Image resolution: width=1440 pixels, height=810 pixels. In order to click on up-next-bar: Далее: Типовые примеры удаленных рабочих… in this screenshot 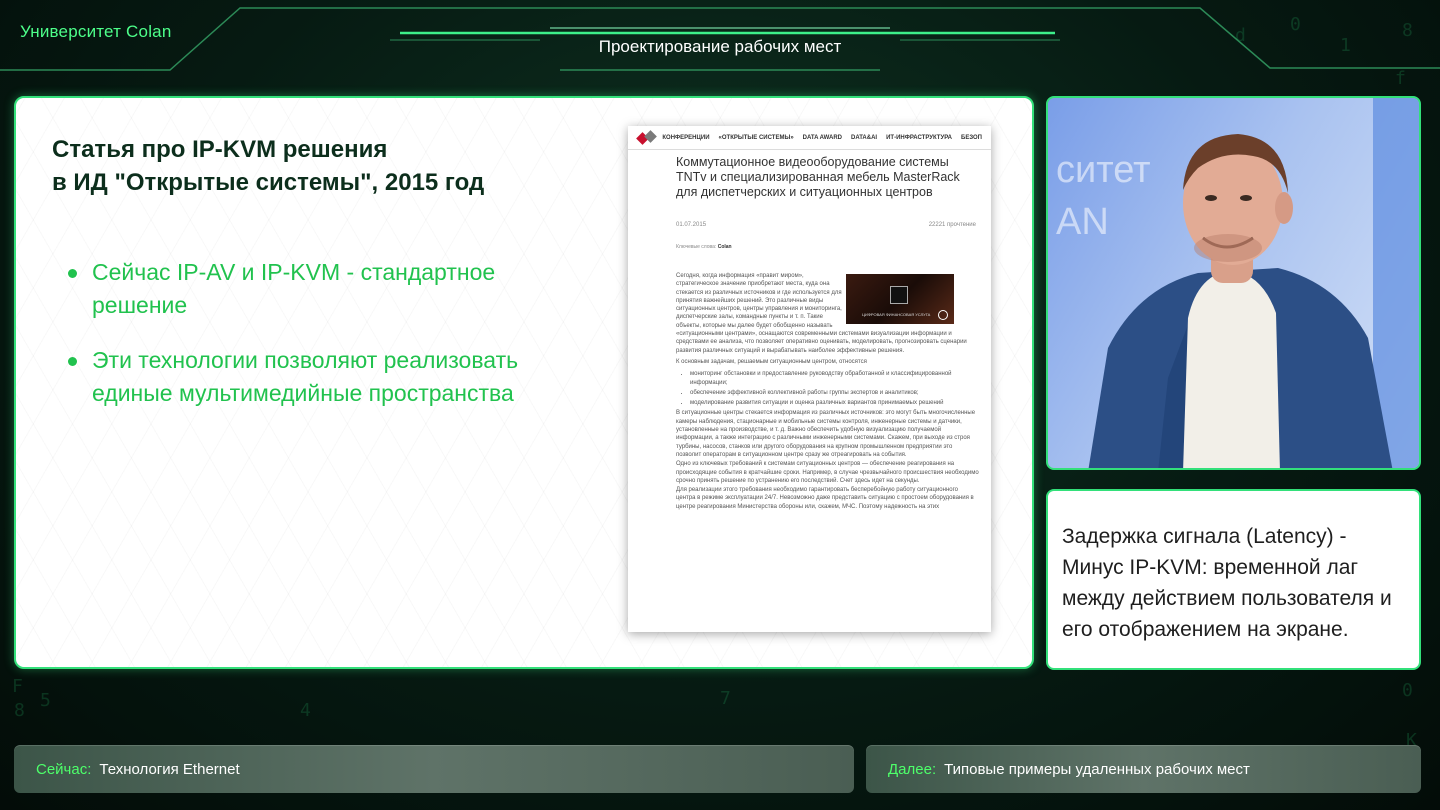, I will do `click(1143, 769)`.